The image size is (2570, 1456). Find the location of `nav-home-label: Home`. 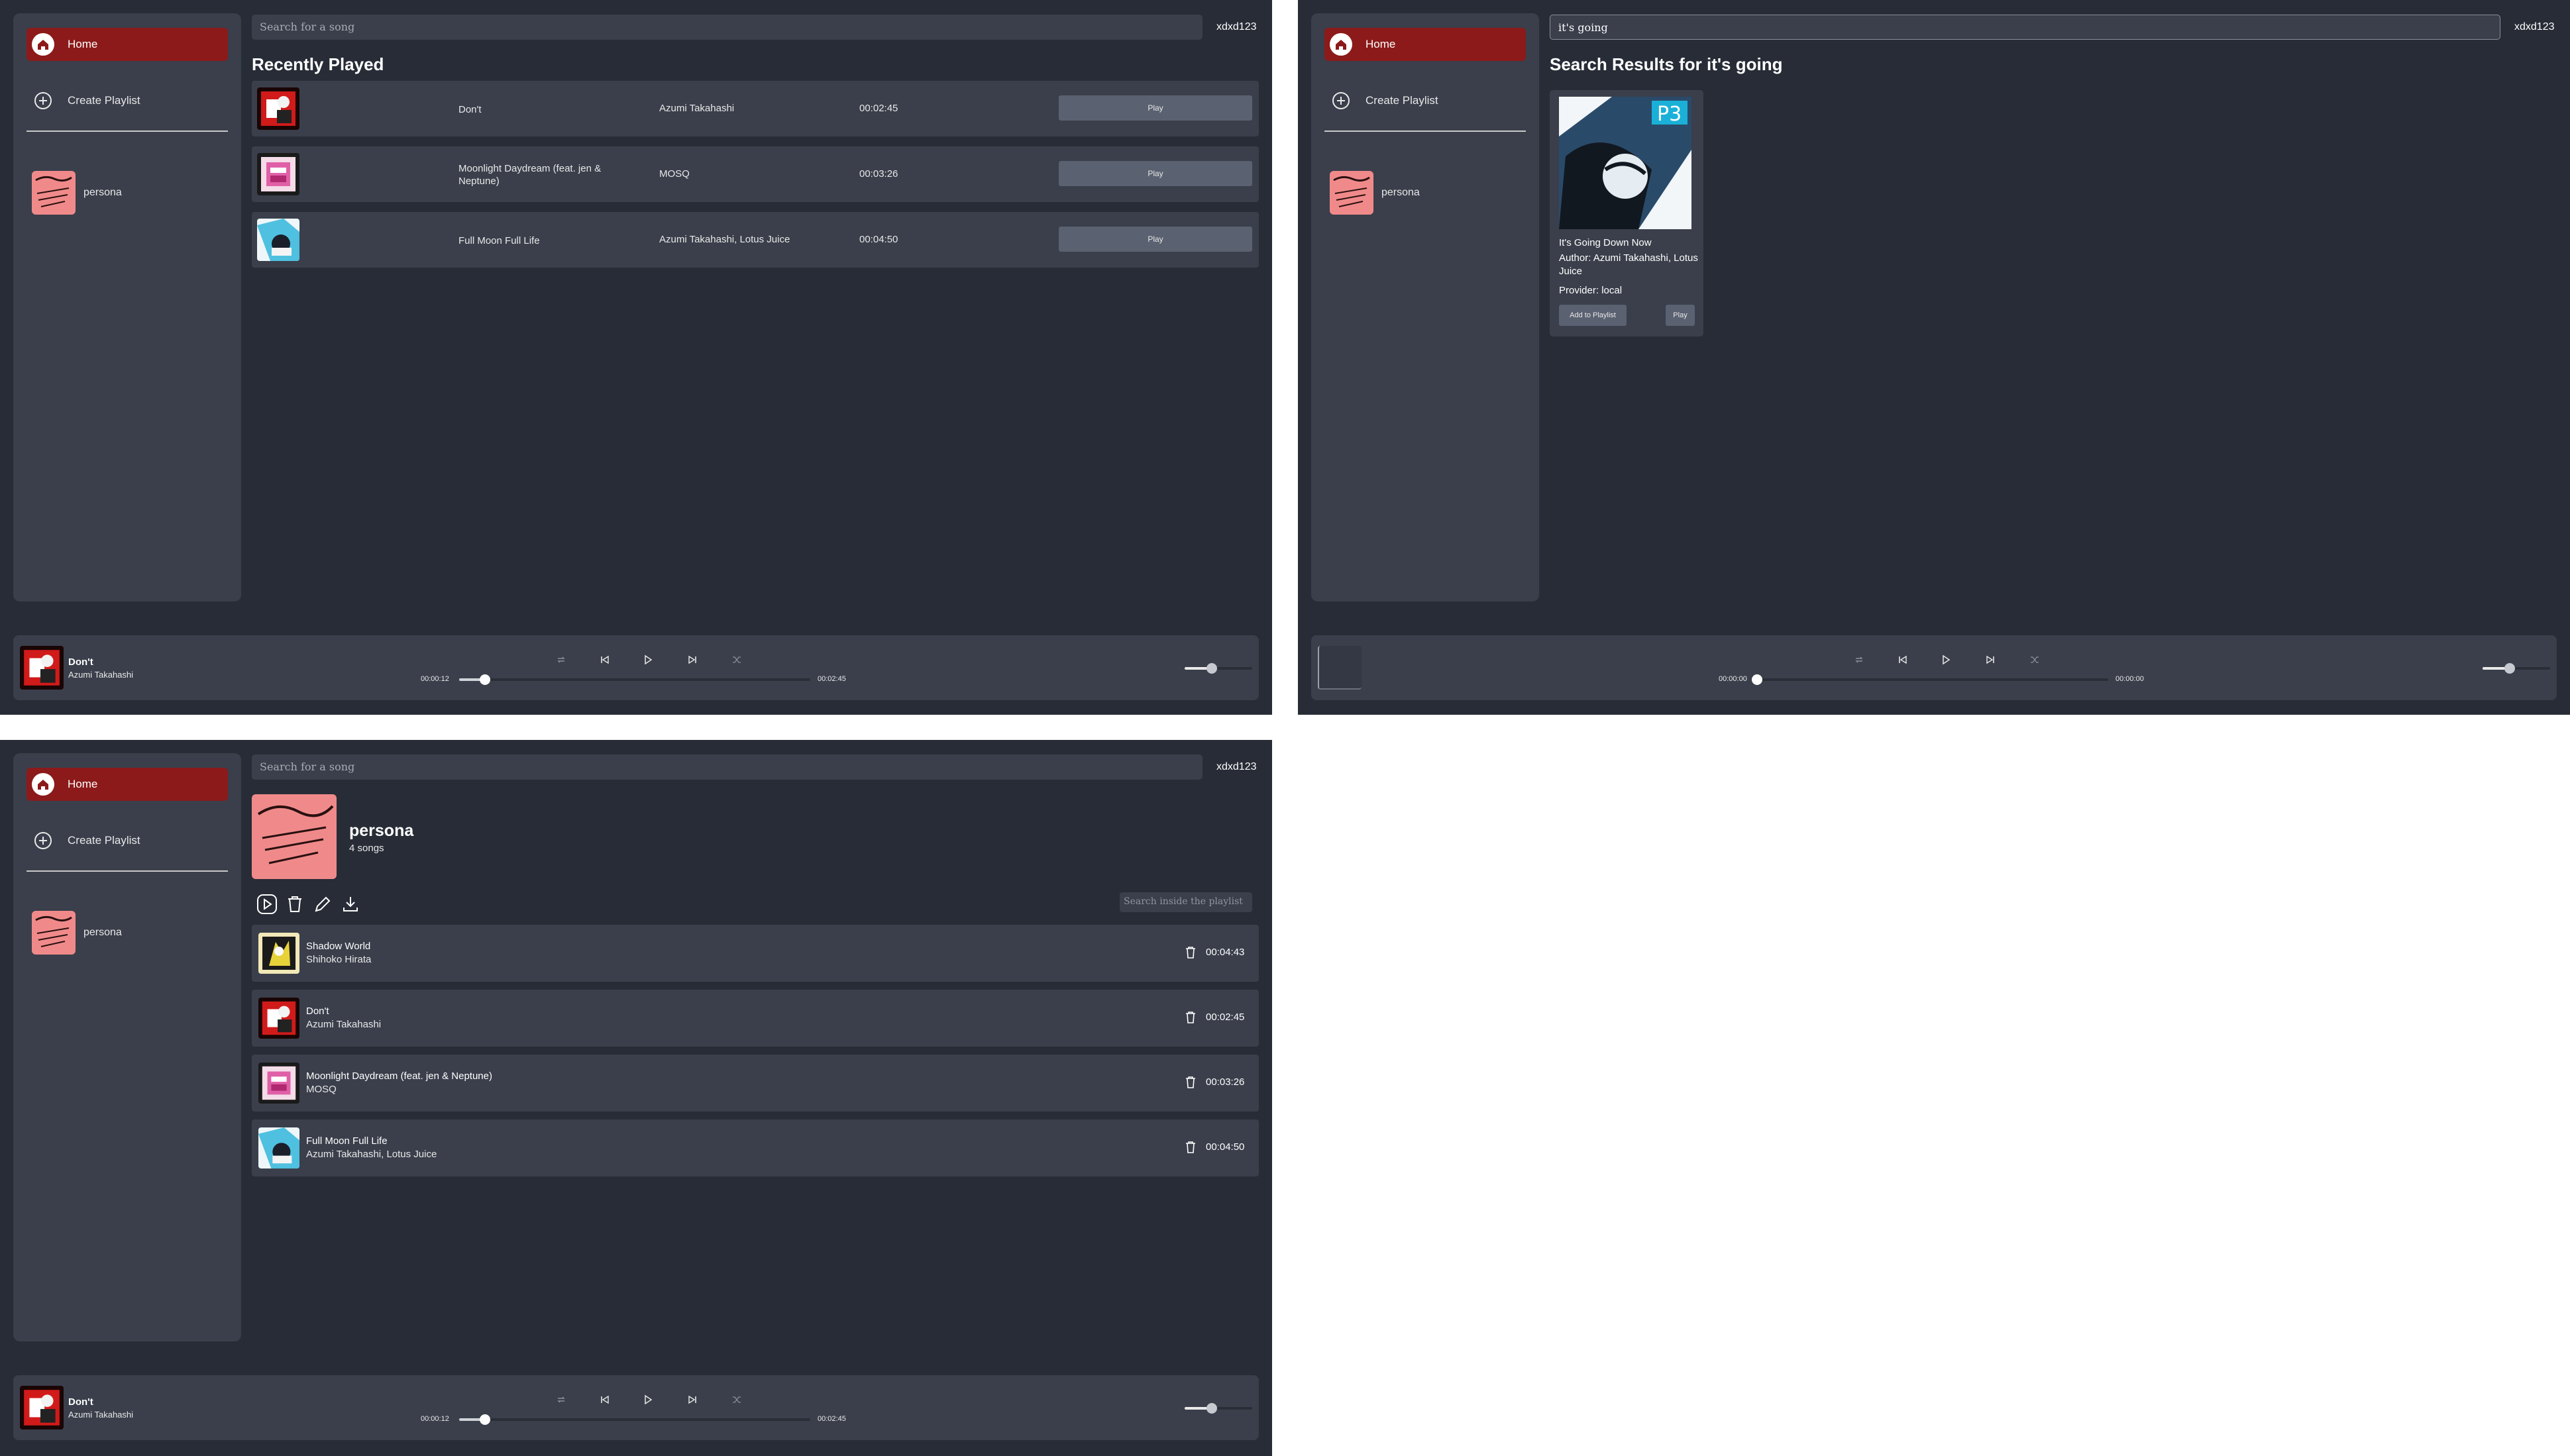

nav-home-label: Home is located at coordinates (1381, 44).